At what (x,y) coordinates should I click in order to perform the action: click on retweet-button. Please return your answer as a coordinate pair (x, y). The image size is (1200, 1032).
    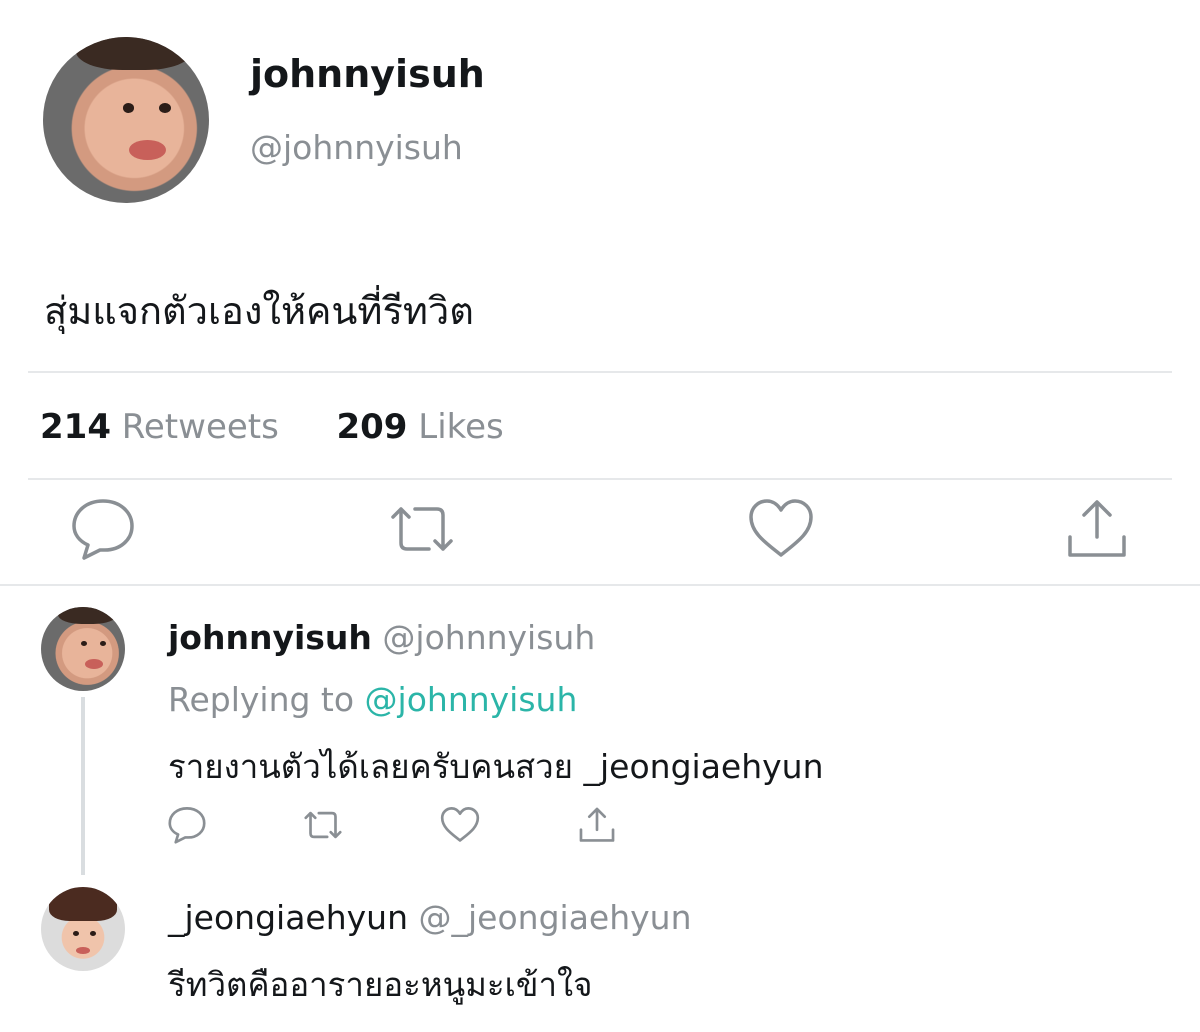
    Looking at the image, I should click on (422, 531).